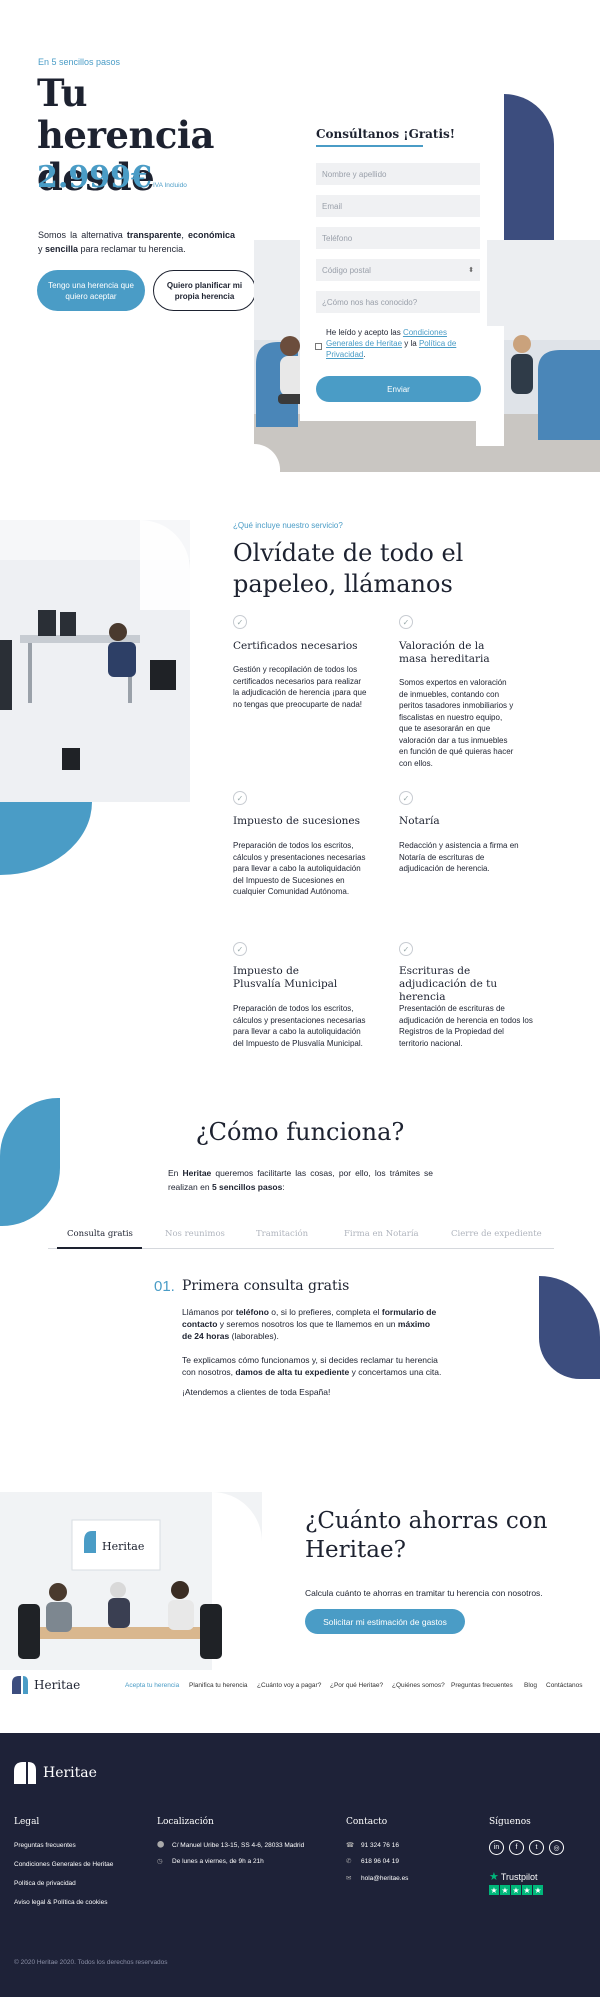  I want to click on postal-code-field: Código postal ⬍, so click(398, 270).